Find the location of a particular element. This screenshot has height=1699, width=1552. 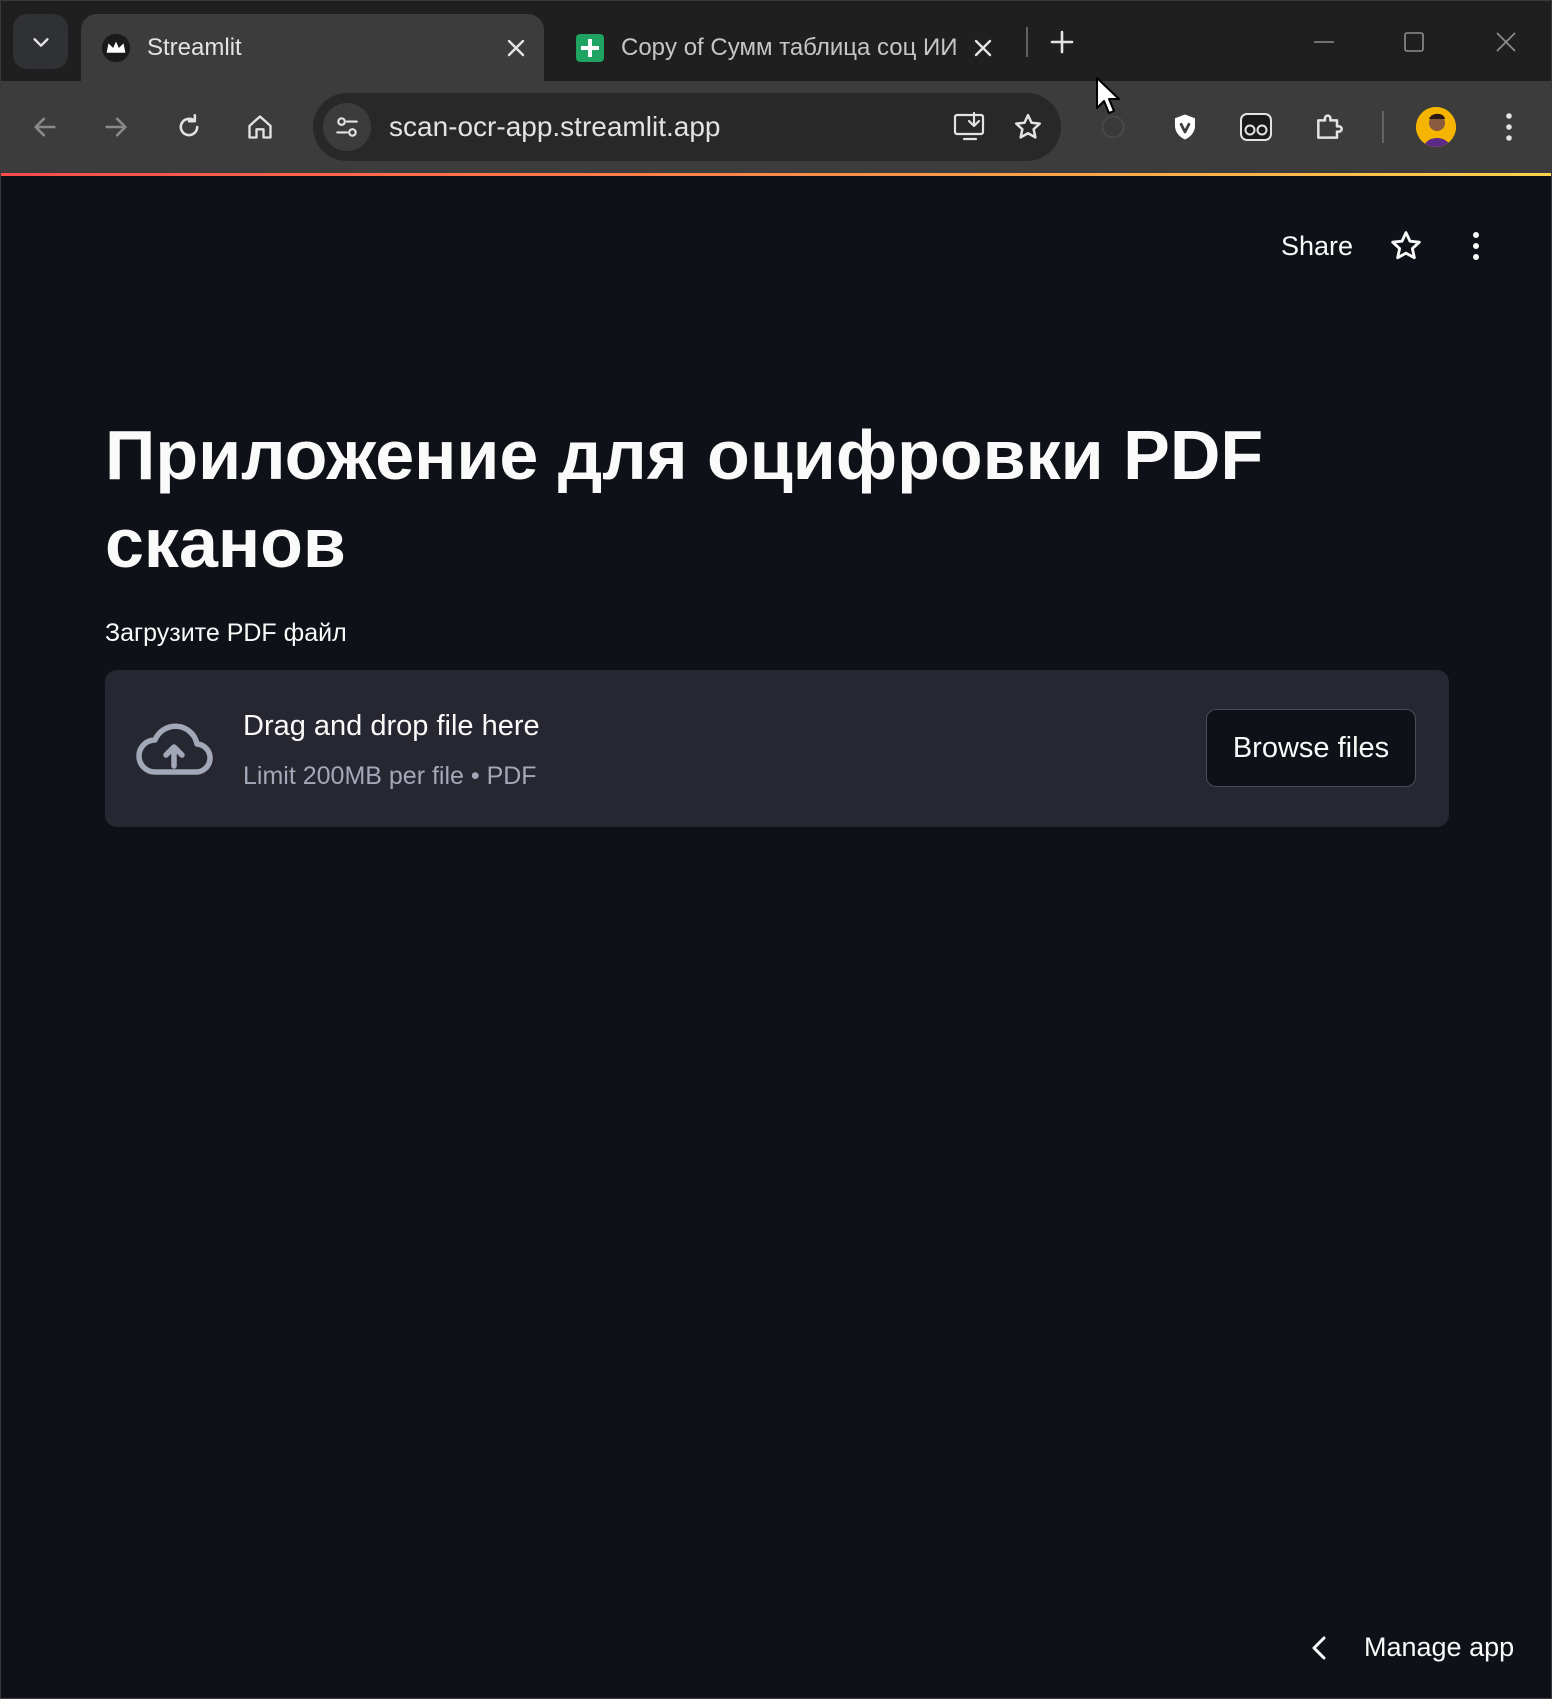

shield-icon is located at coordinates (1185, 127).